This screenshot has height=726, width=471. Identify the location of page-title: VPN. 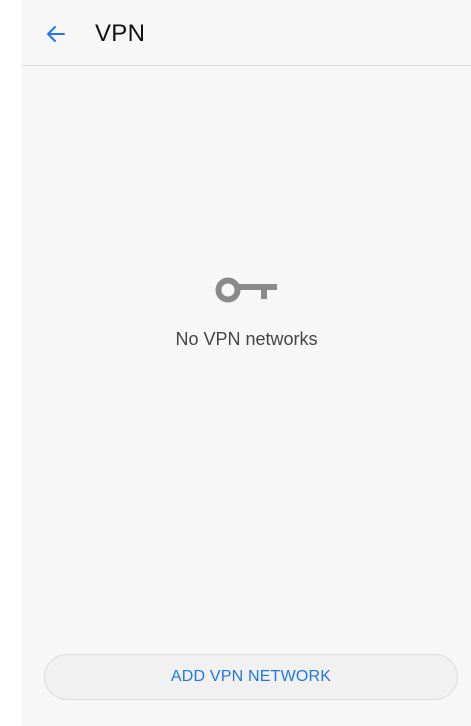
(120, 33).